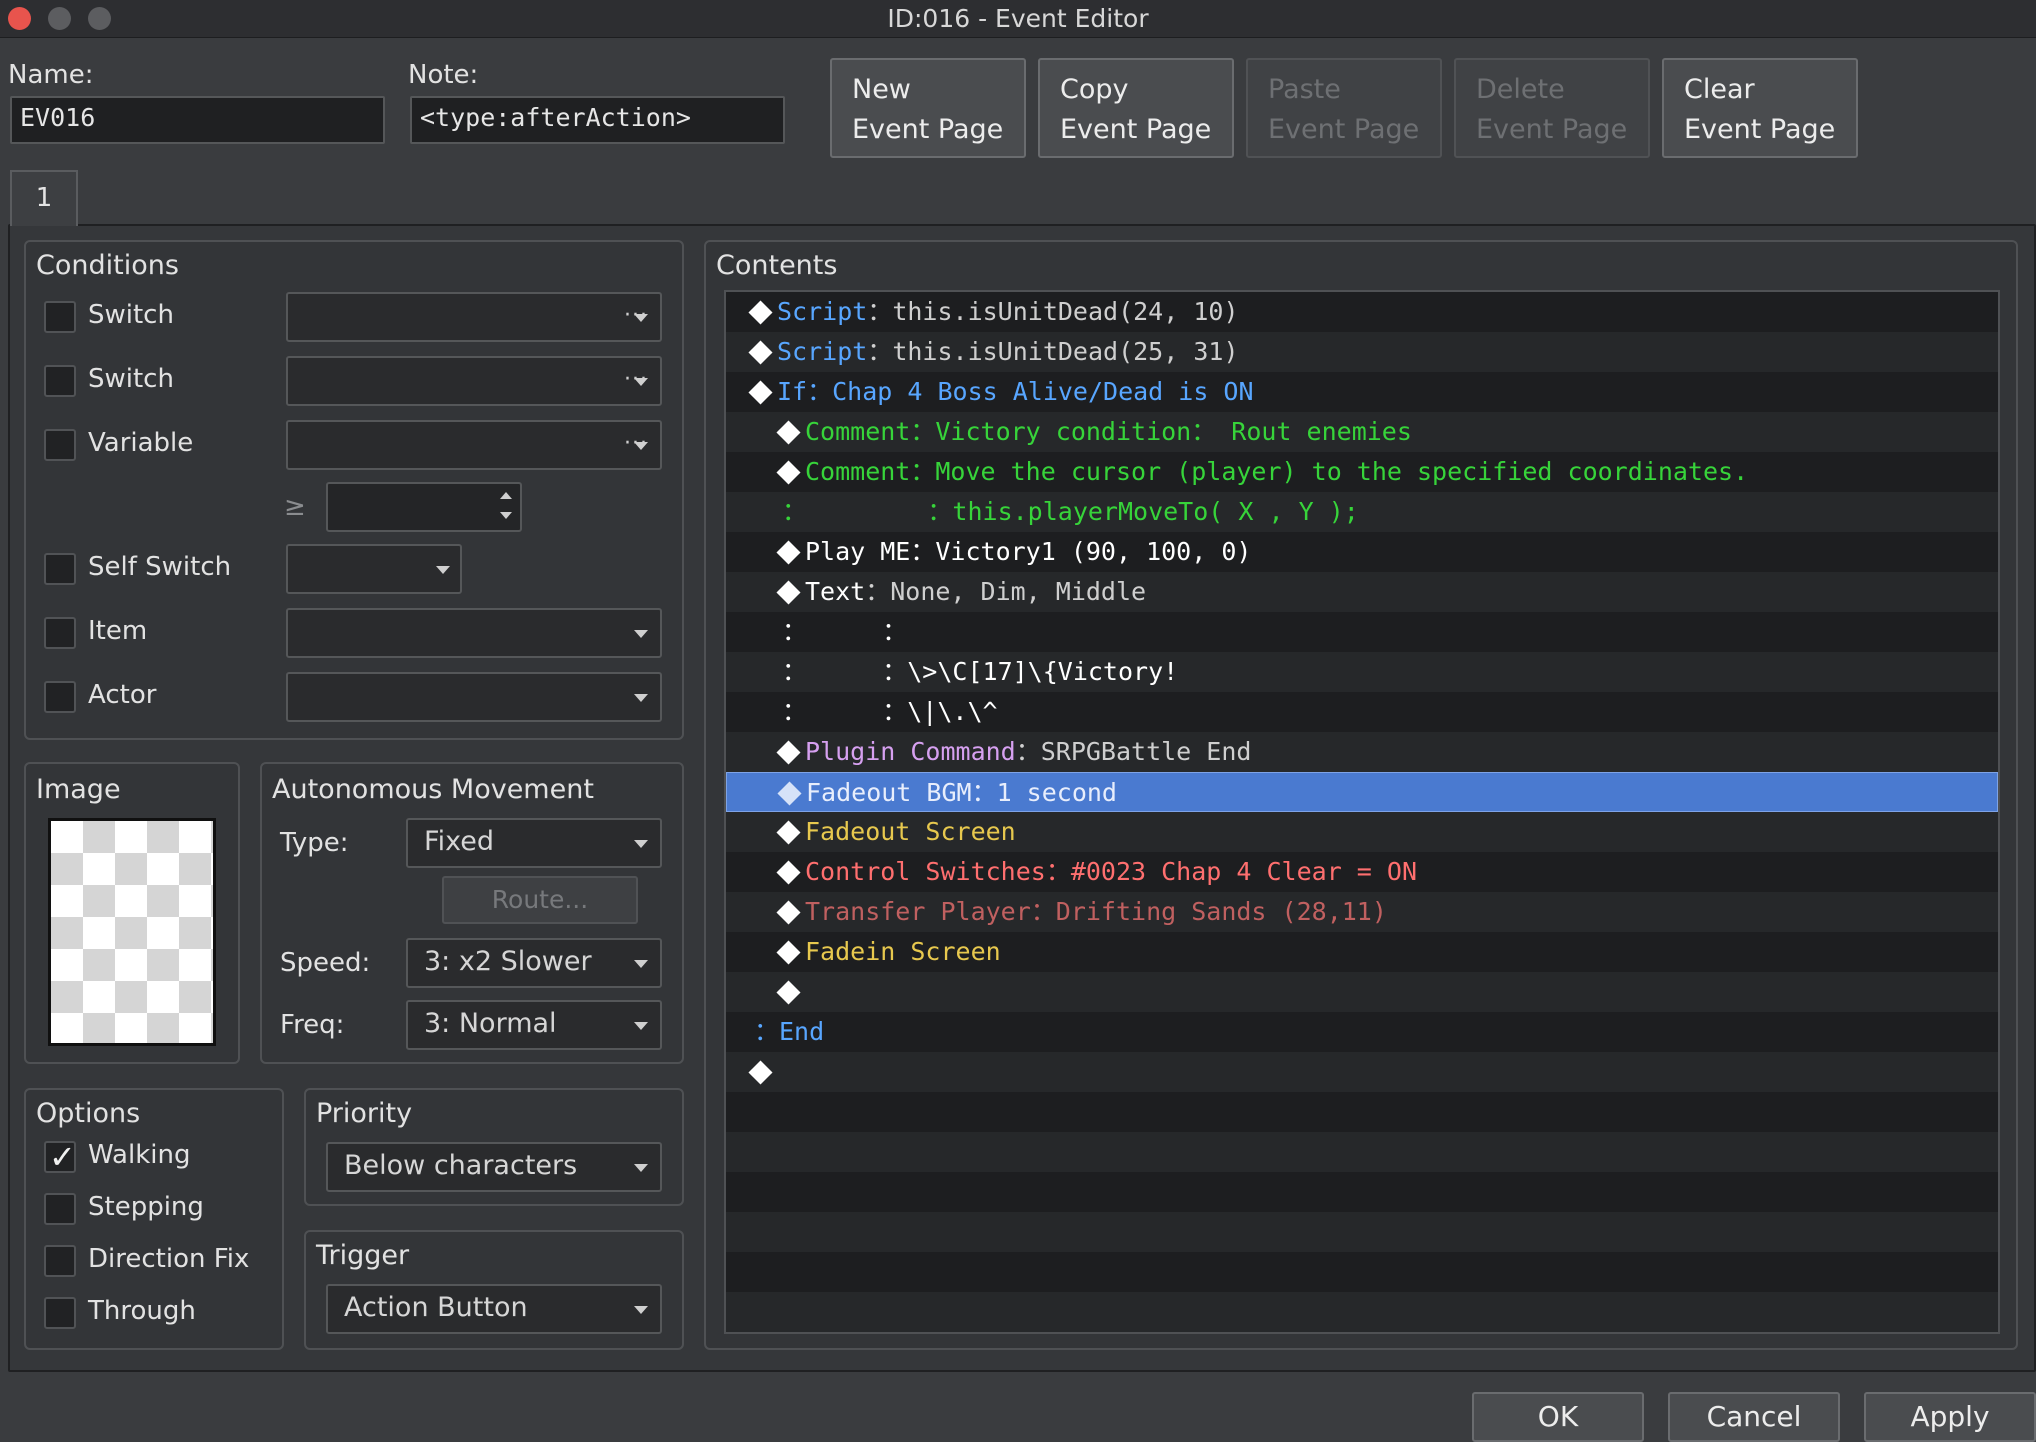  I want to click on ok-button: OK, so click(1558, 1417).